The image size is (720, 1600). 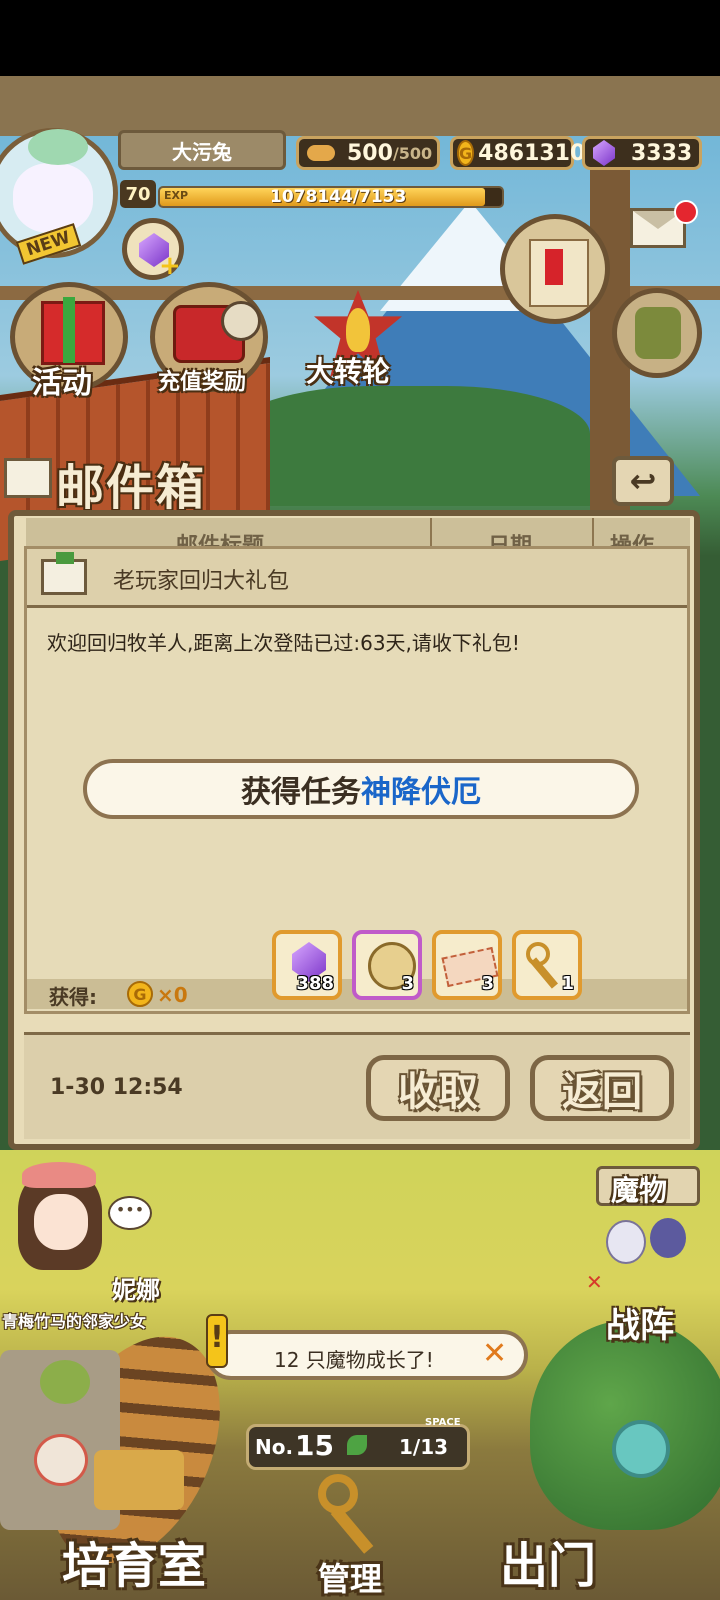 I want to click on exp-label: EXP, so click(x=176, y=195).